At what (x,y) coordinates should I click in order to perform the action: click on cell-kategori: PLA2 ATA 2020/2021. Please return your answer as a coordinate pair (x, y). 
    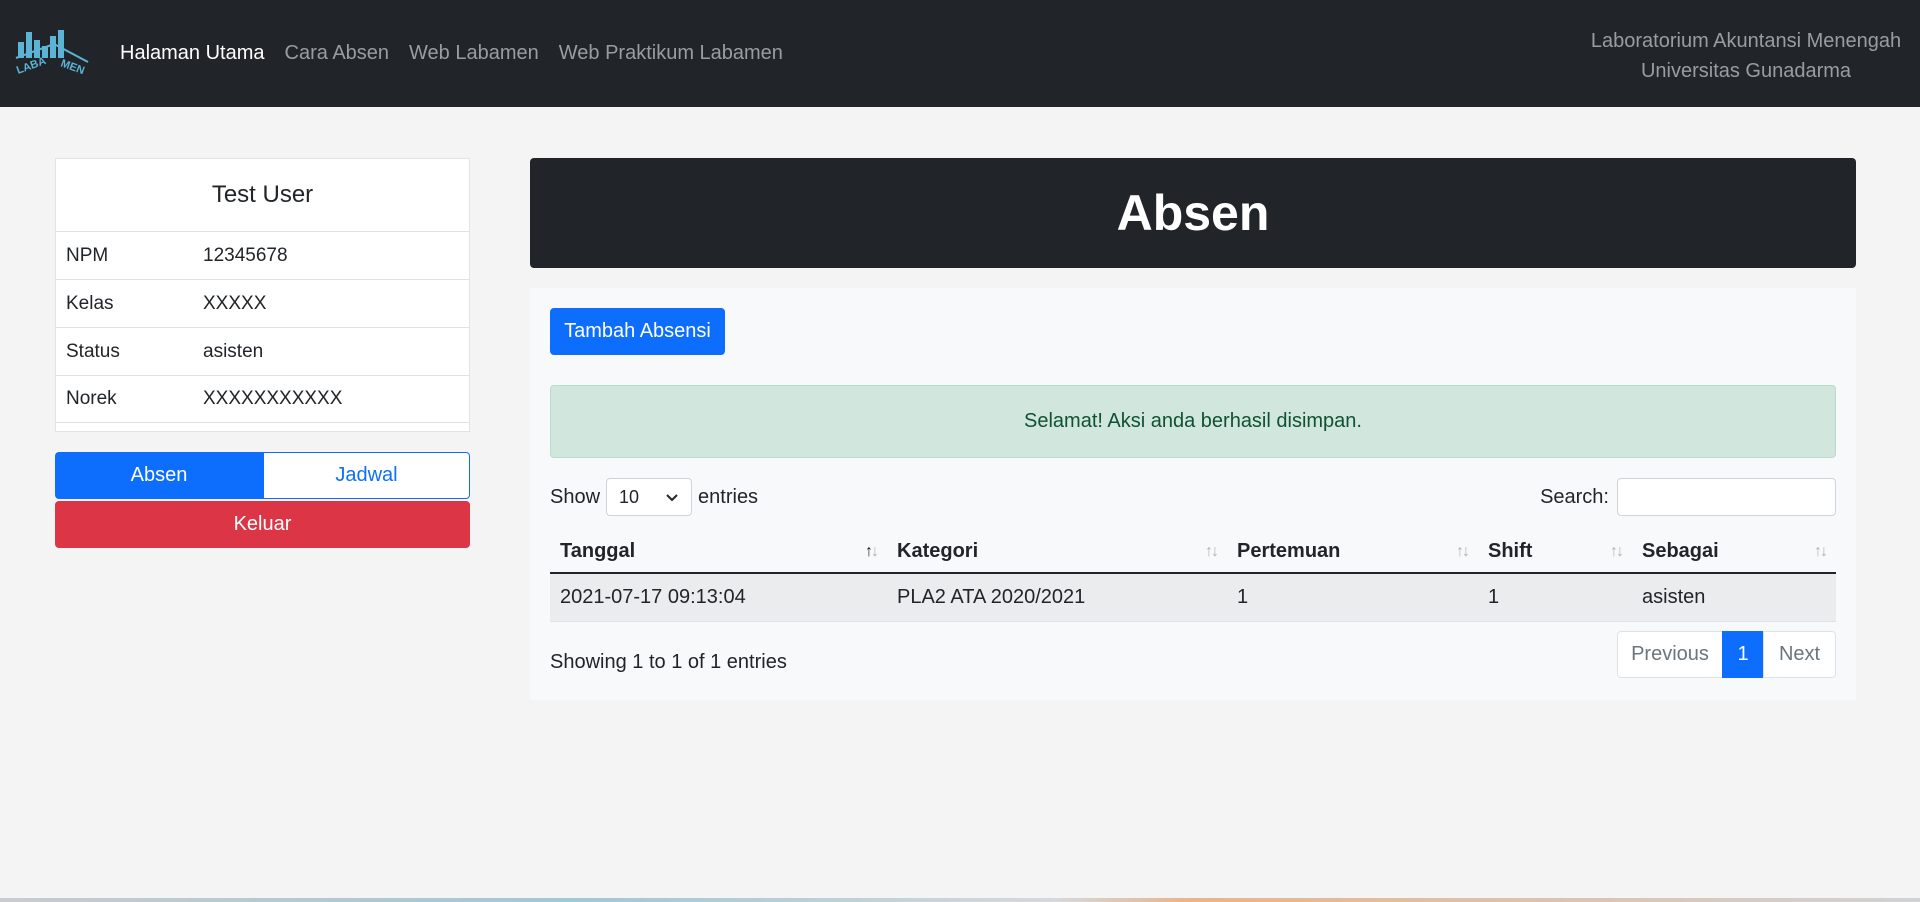
    Looking at the image, I should click on (1057, 597).